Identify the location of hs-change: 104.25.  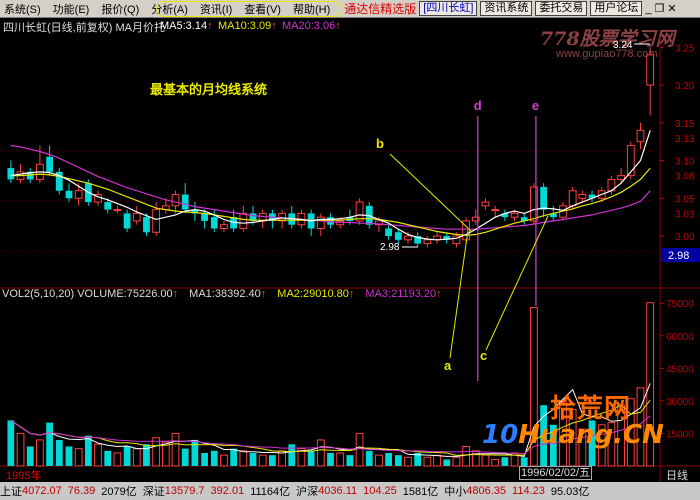
(380, 491).